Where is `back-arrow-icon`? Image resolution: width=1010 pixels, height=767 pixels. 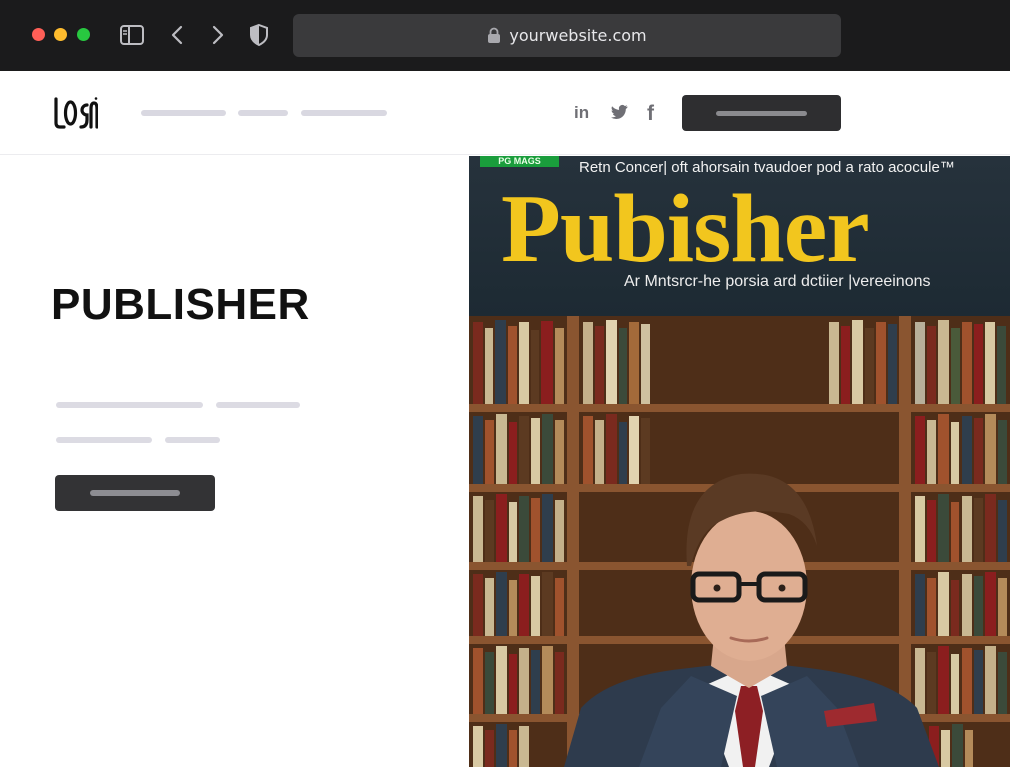 back-arrow-icon is located at coordinates (178, 35).